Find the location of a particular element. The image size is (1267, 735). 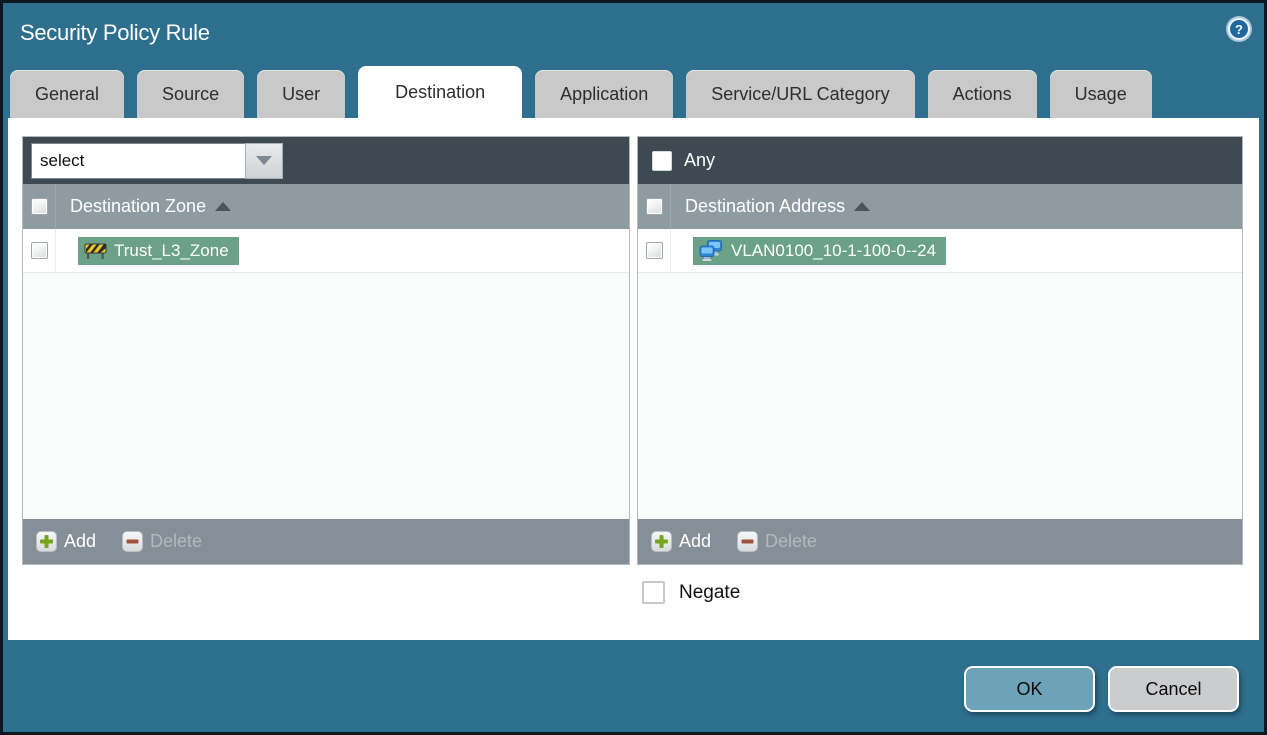

address-column-header: Destination Address is located at coordinates (940, 206).